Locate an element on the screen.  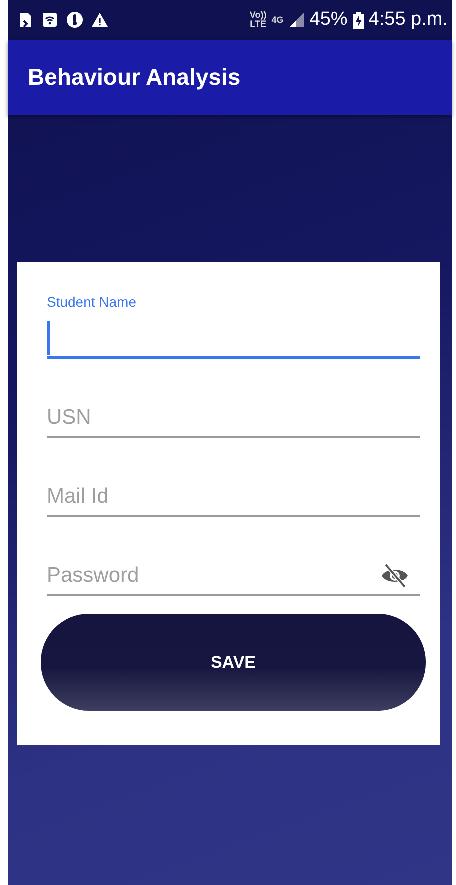
lte-label: LTE is located at coordinates (258, 24).